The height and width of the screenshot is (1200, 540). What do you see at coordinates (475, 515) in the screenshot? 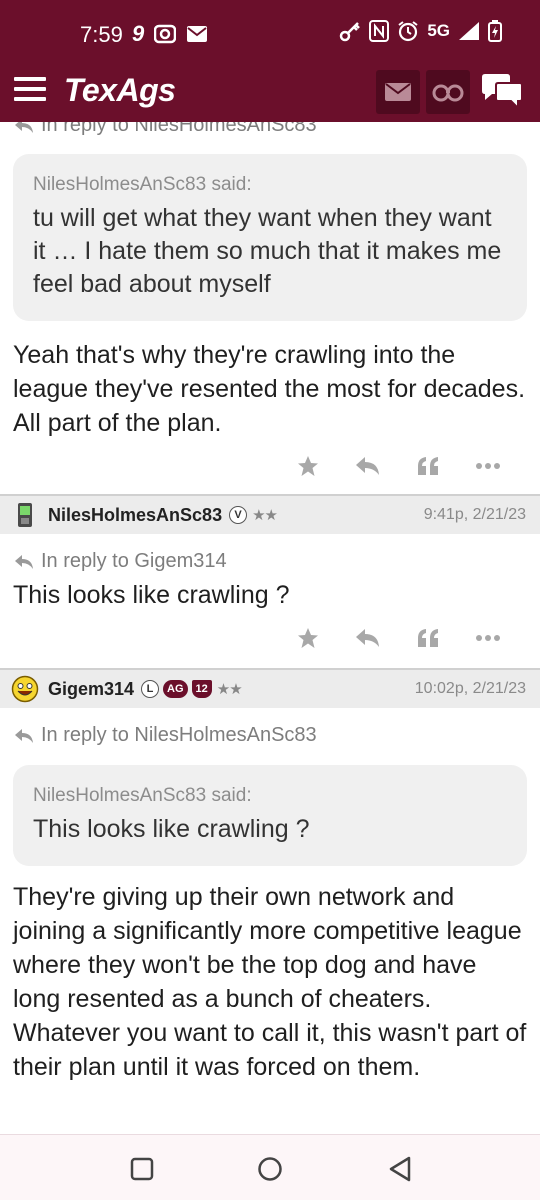
I see `post-timestamp: 9:41p, 2/21/23` at bounding box center [475, 515].